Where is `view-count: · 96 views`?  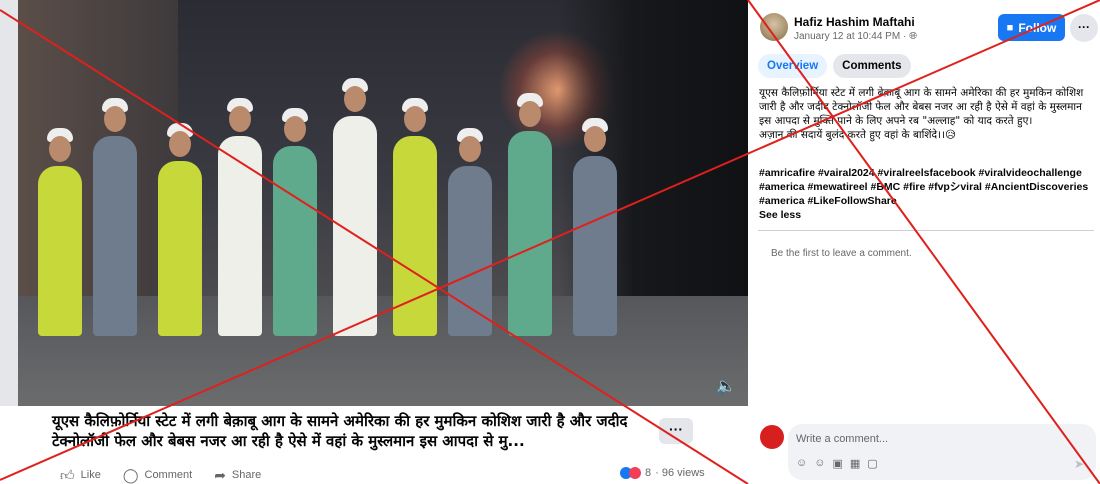
view-count: · 96 views is located at coordinates (680, 473).